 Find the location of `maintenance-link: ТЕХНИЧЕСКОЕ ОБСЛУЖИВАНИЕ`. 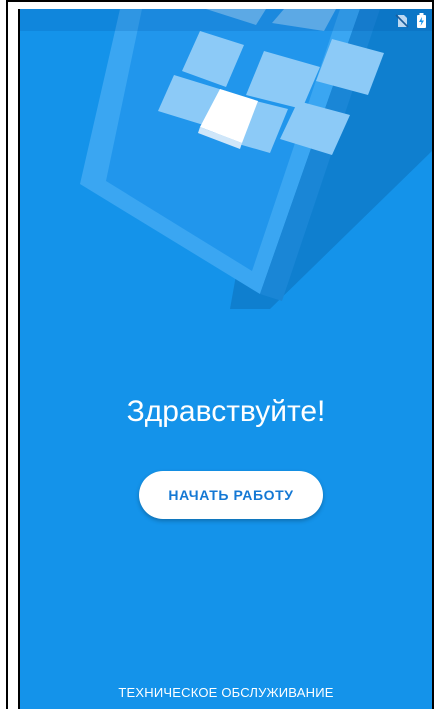

maintenance-link: ТЕХНИЧЕСКОЕ ОБСЛУЖИВАНИЕ is located at coordinates (226, 692).